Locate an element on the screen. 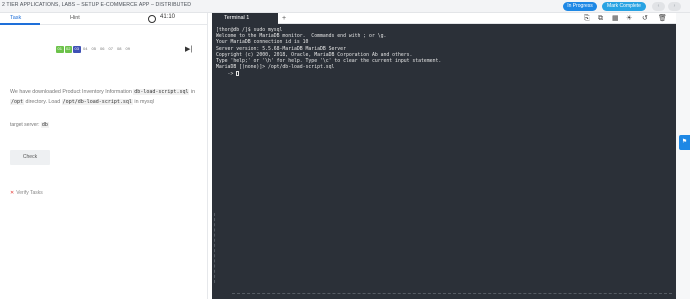 The height and width of the screenshot is (299, 690). step-item: 05 is located at coordinates (94, 49).